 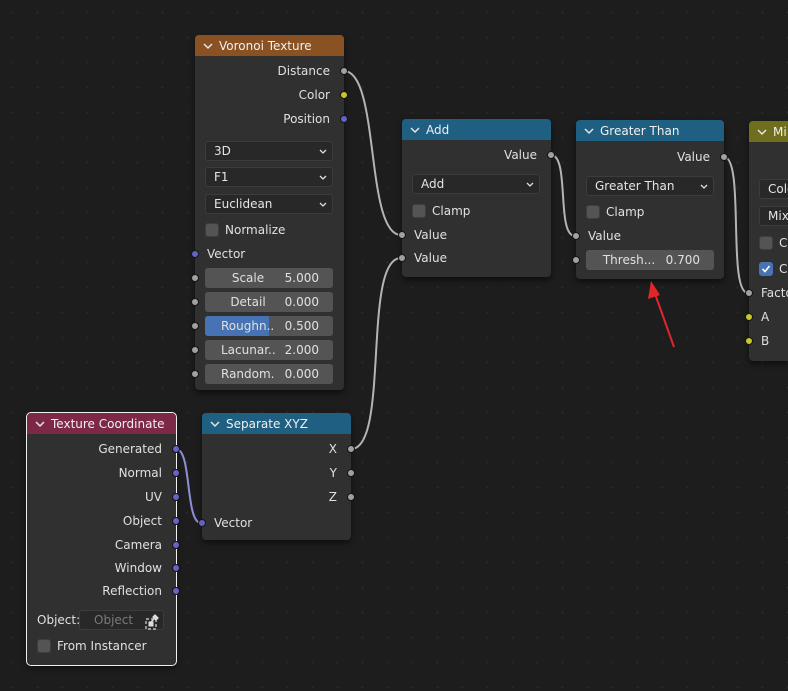 What do you see at coordinates (195, 278) in the screenshot?
I see `socket-scale-input` at bounding box center [195, 278].